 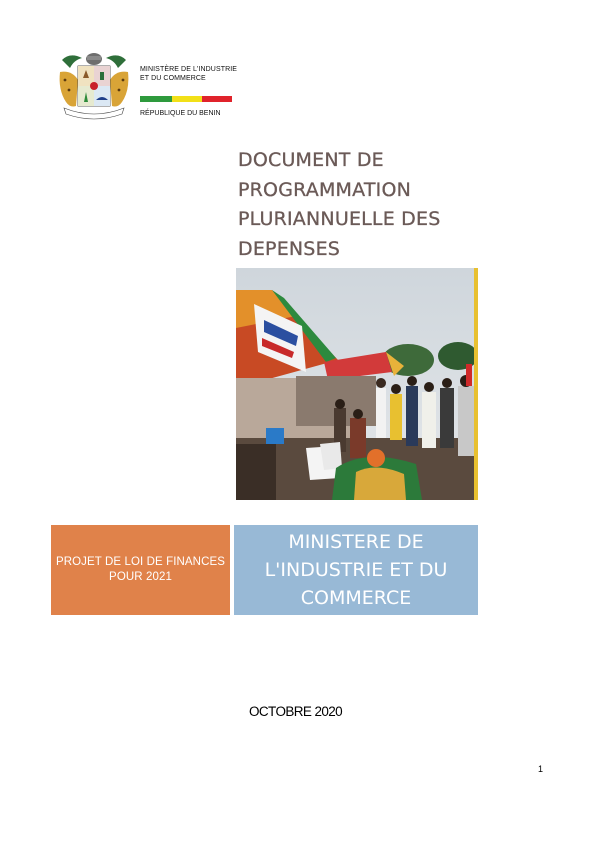 What do you see at coordinates (94, 86) in the screenshot?
I see `coat-of-arms-emblem` at bounding box center [94, 86].